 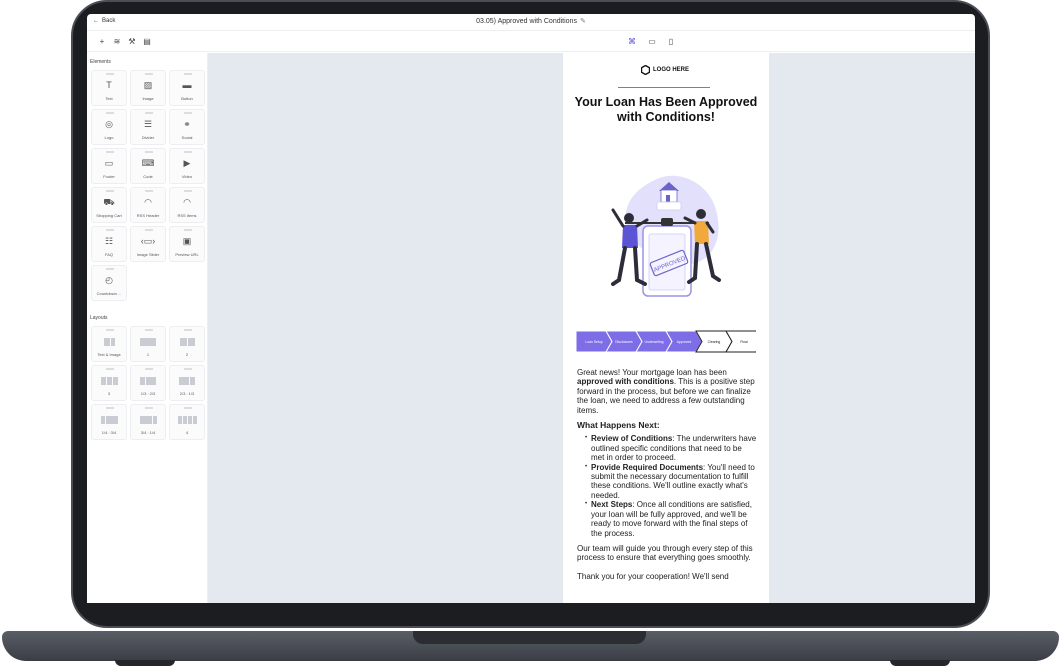 What do you see at coordinates (148, 432) in the screenshot?
I see `layout-tile-label: 3/4 : 1/4` at bounding box center [148, 432].